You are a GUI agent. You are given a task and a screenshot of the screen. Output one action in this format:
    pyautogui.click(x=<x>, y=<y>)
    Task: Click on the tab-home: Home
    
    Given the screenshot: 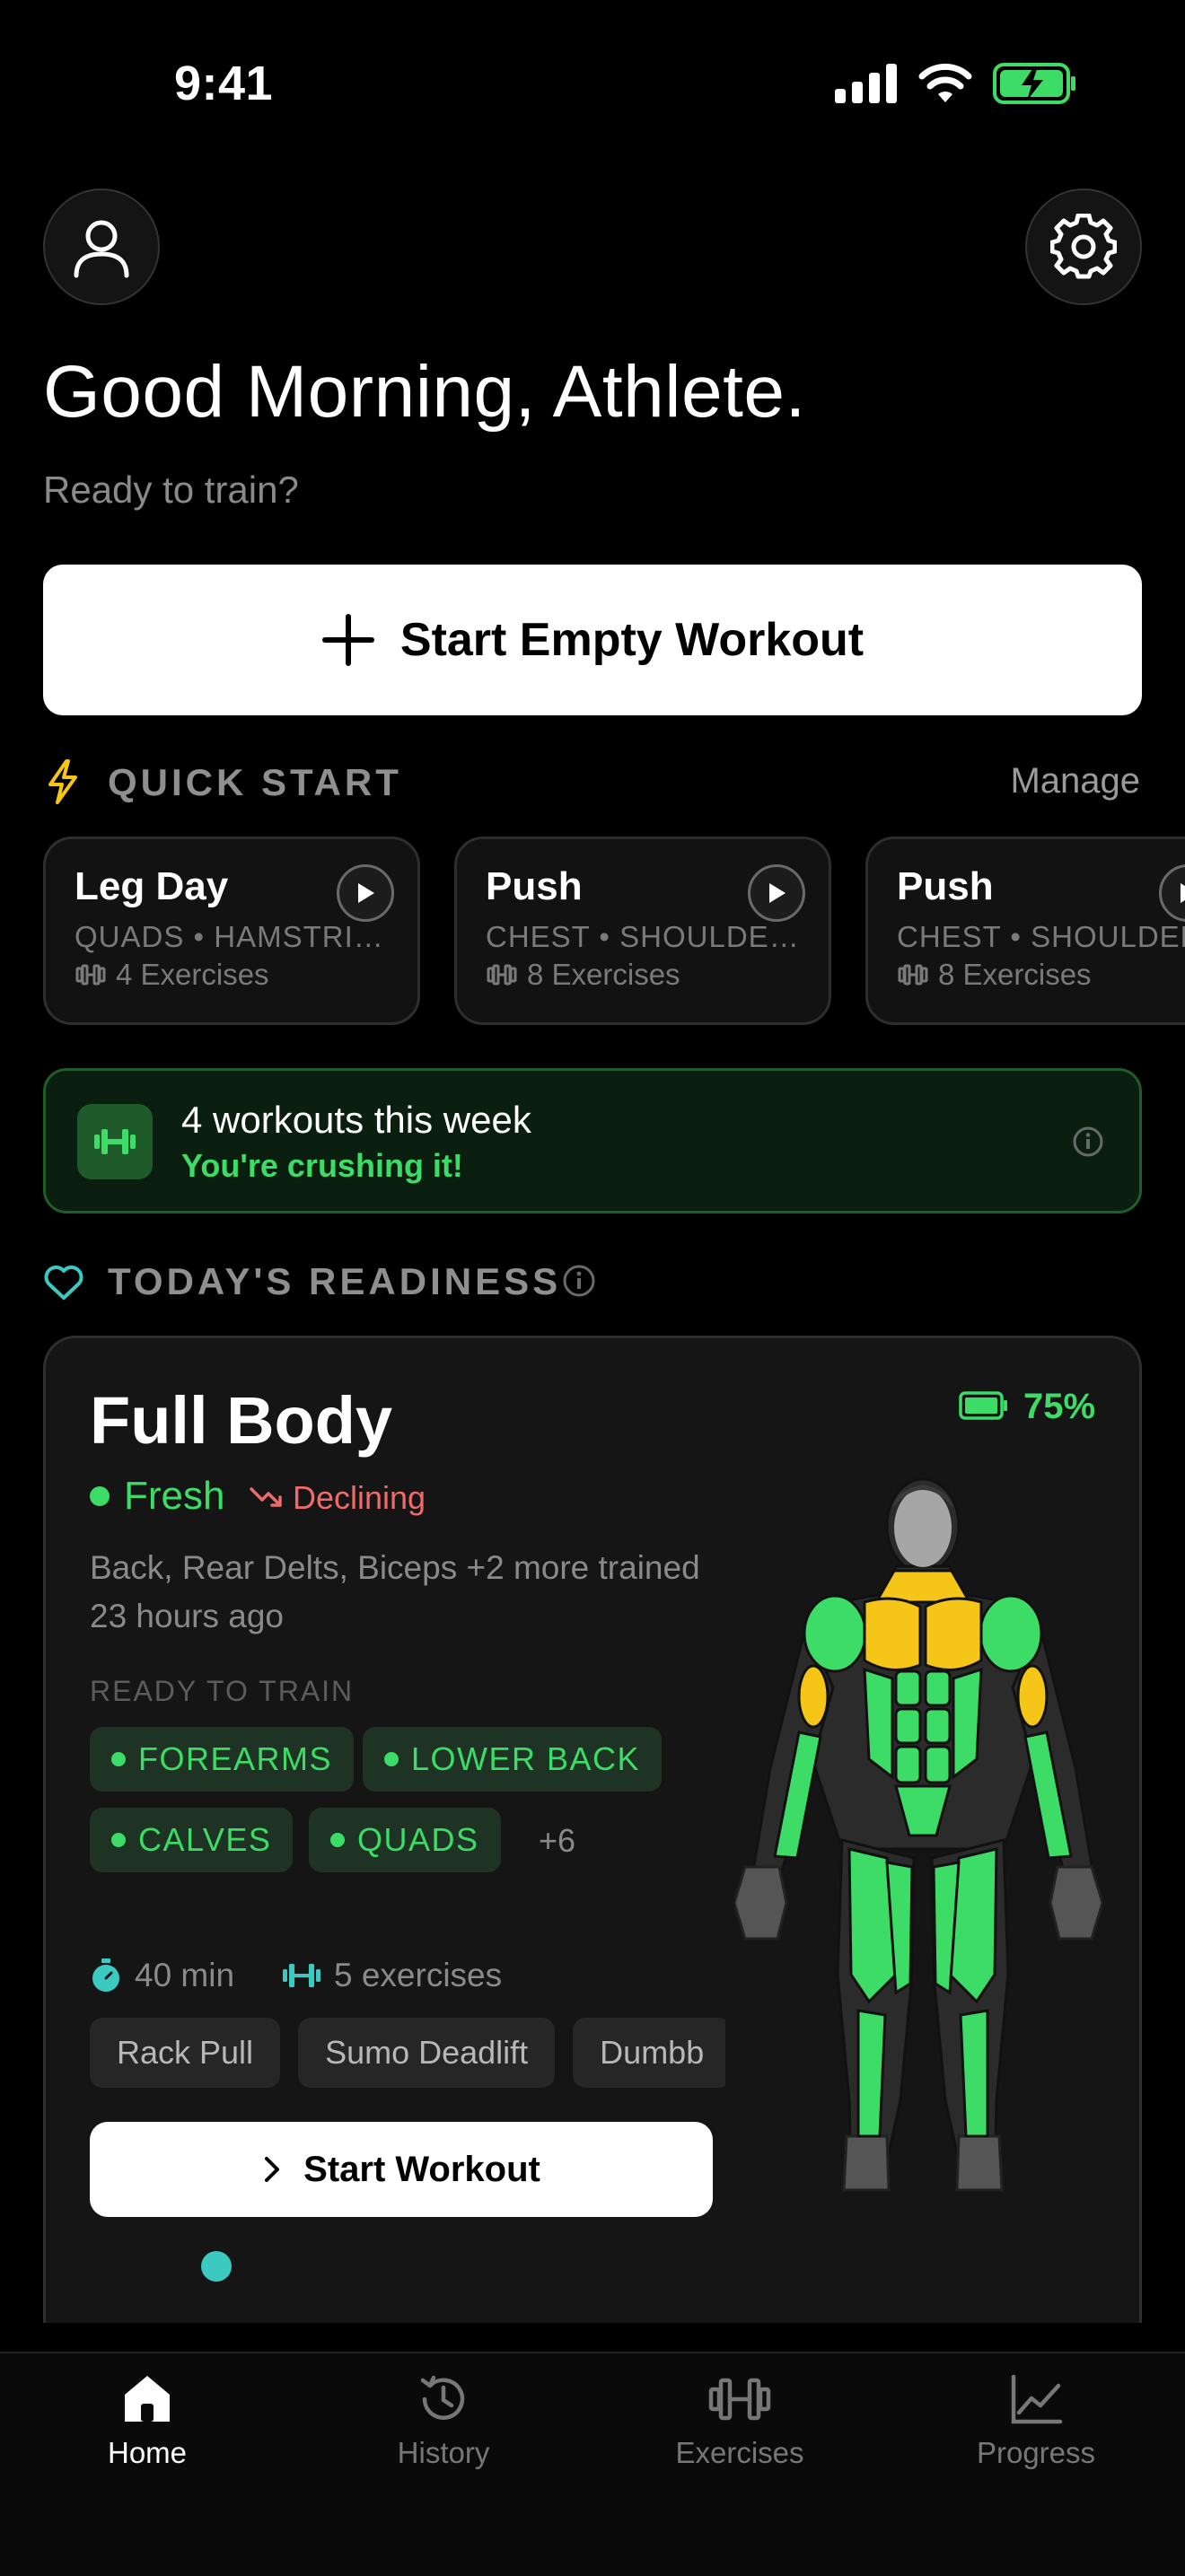 What is the action you would take?
    pyautogui.click(x=147, y=2420)
    